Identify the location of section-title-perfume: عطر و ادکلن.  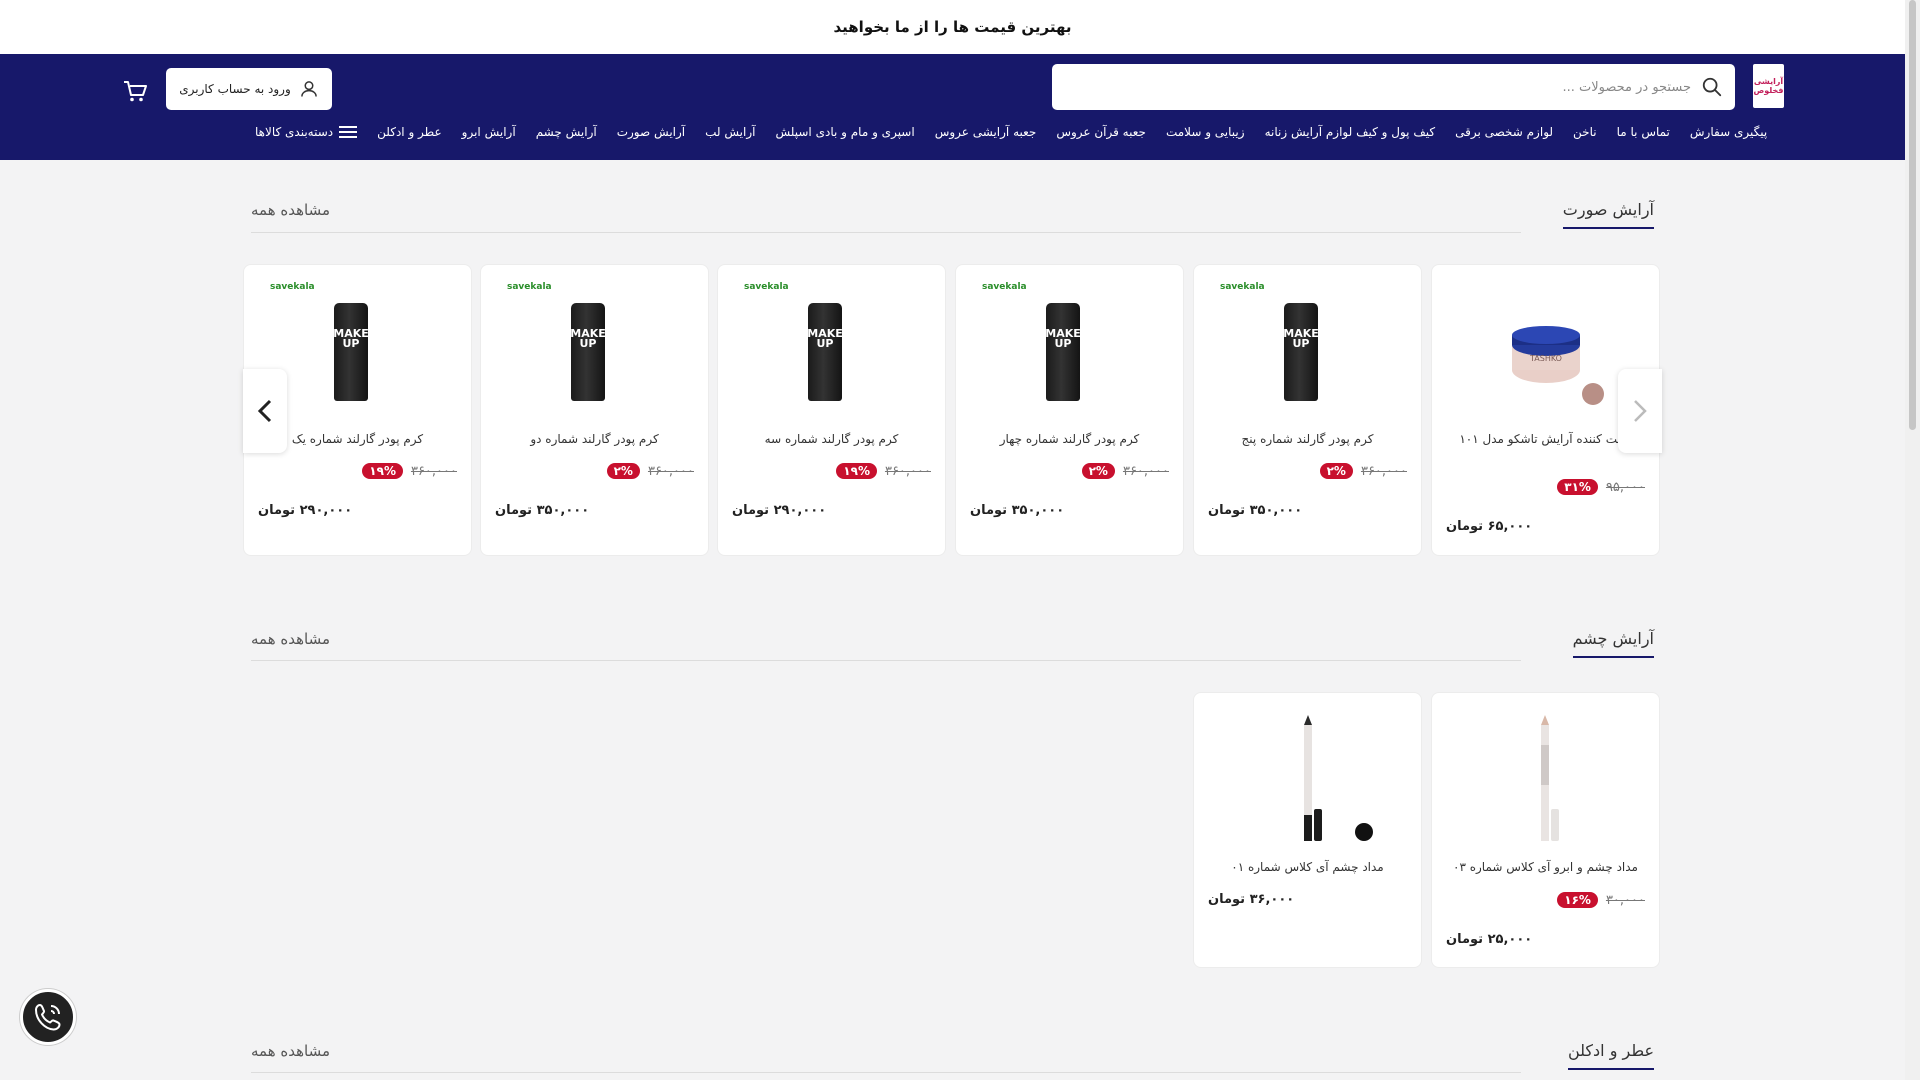
(1610, 1055).